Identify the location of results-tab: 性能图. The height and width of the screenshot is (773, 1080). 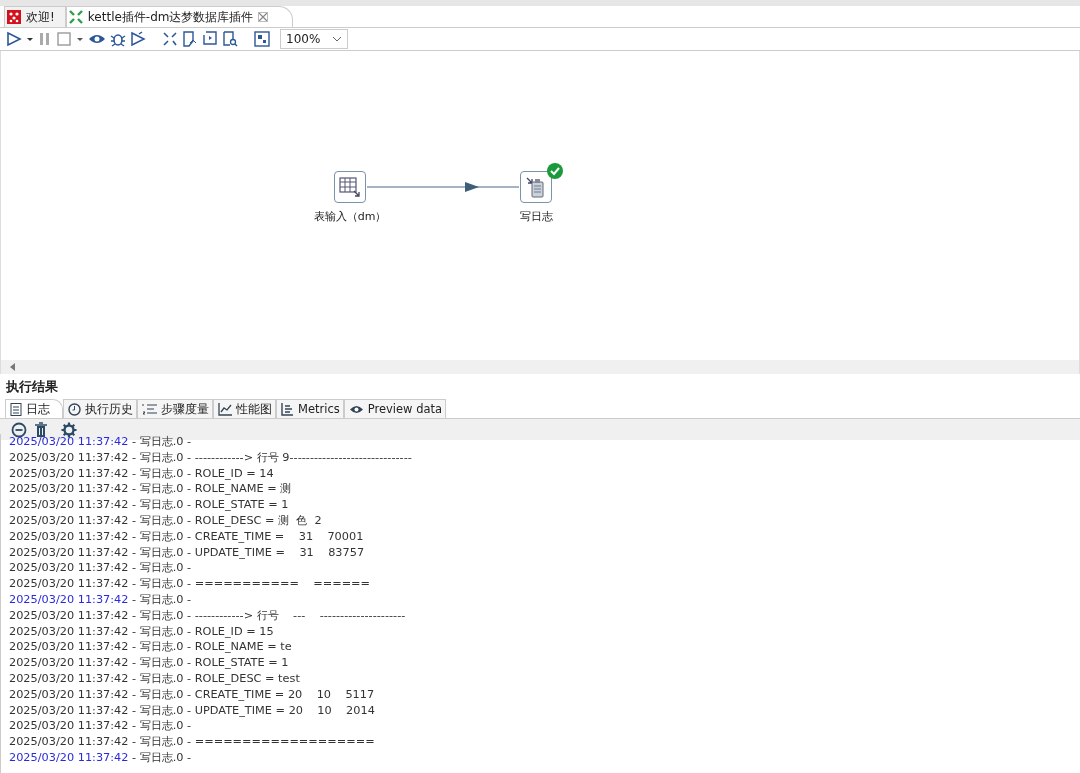
(244, 408).